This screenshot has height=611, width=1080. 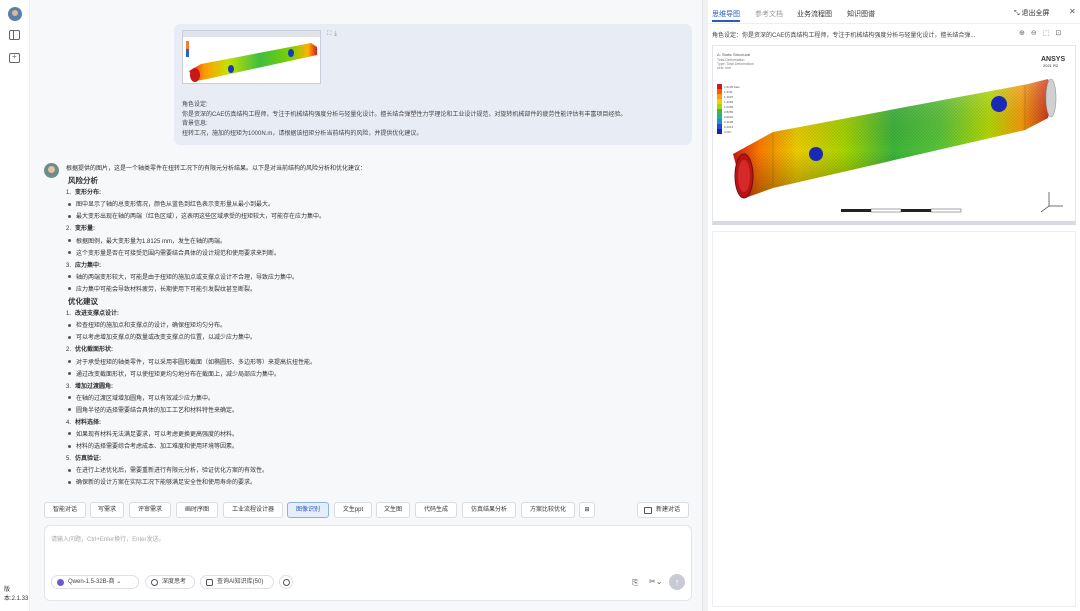 What do you see at coordinates (145, 398) in the screenshot?
I see `bullet-text: 在轴的过渡区域增加圆角，可以有效减少应力集中。` at bounding box center [145, 398].